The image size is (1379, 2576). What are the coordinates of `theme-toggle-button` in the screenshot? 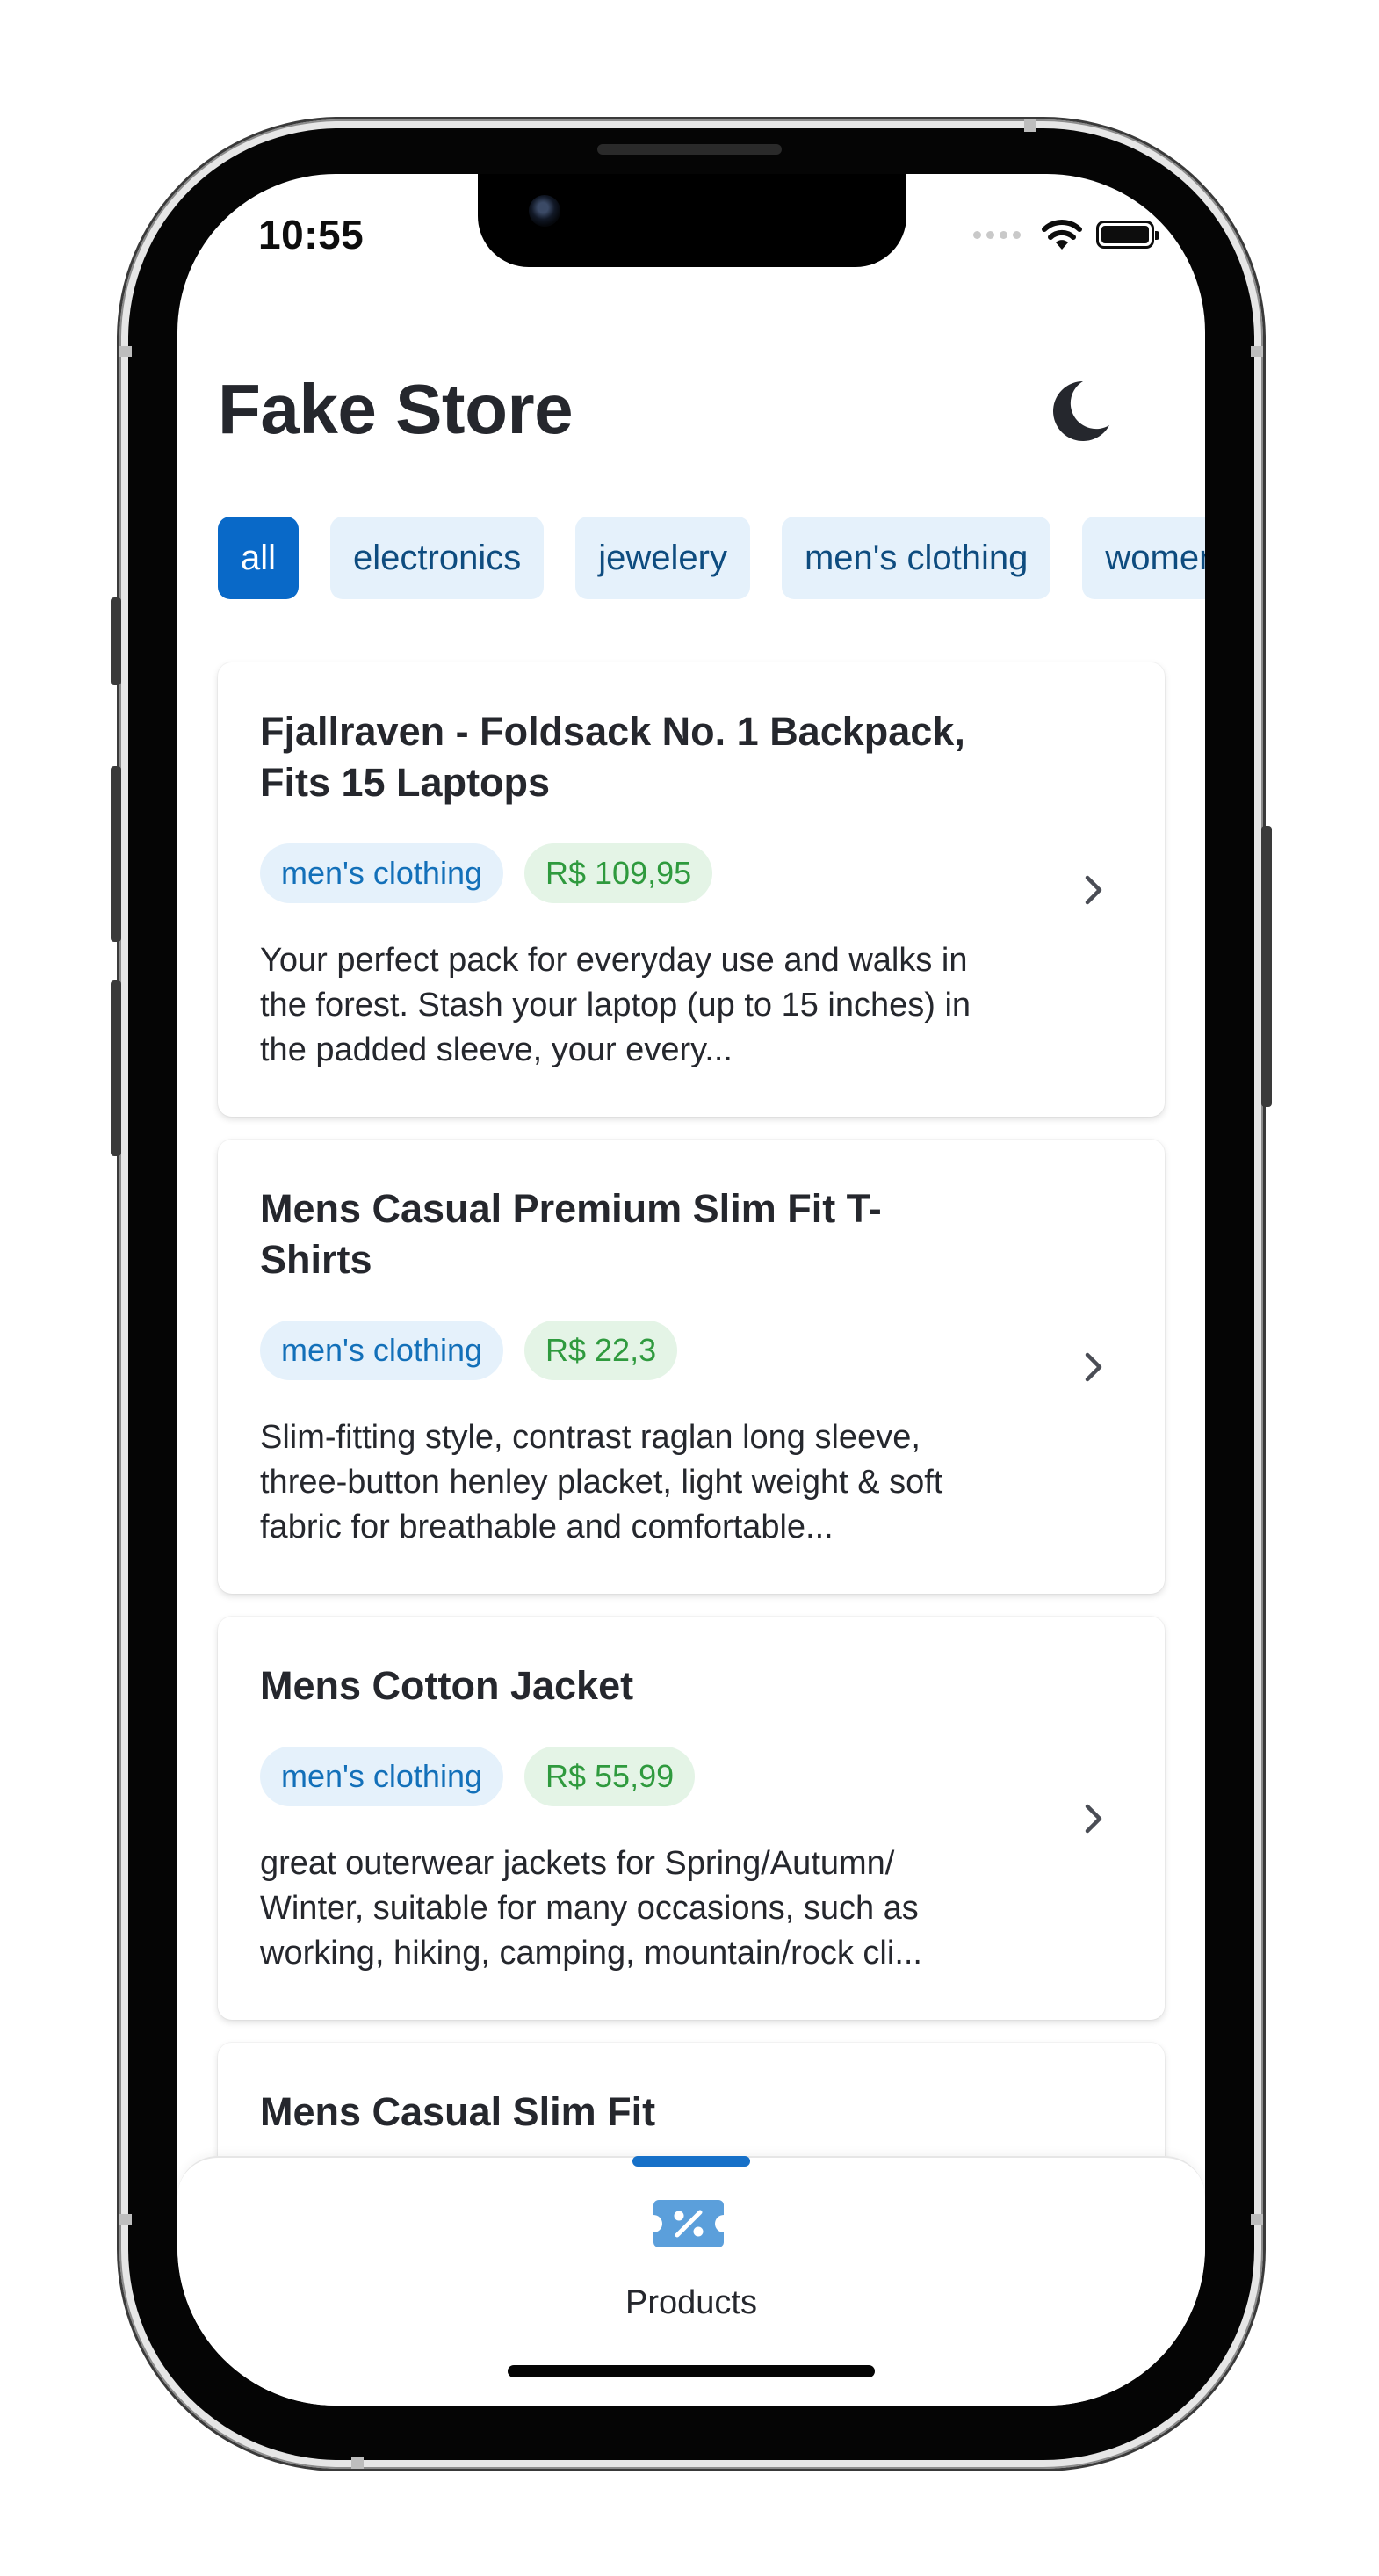 It's located at (1078, 411).